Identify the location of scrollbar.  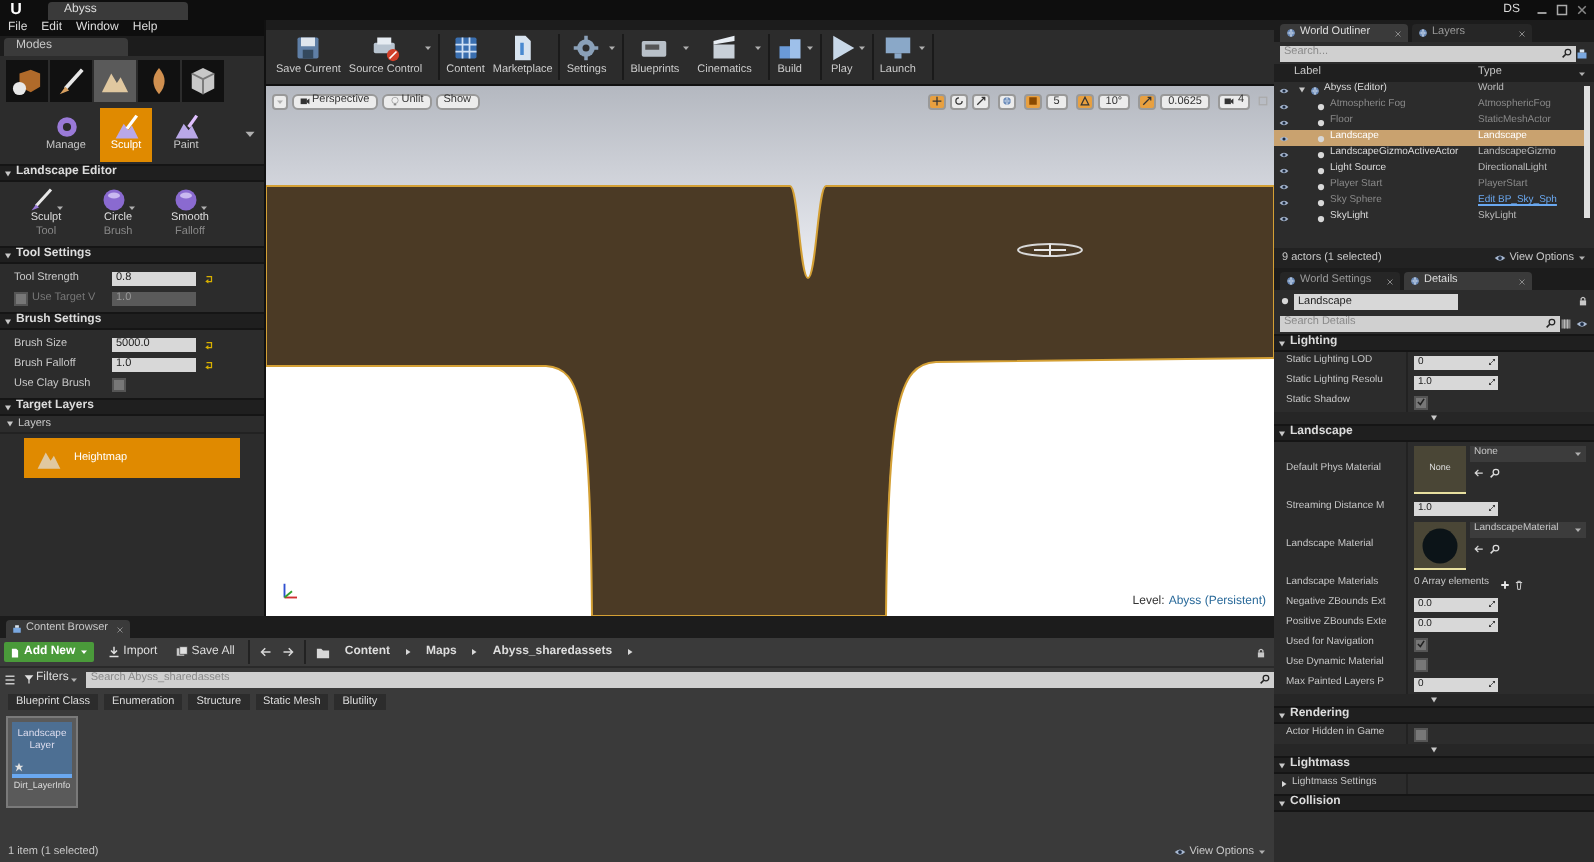
(1587, 152).